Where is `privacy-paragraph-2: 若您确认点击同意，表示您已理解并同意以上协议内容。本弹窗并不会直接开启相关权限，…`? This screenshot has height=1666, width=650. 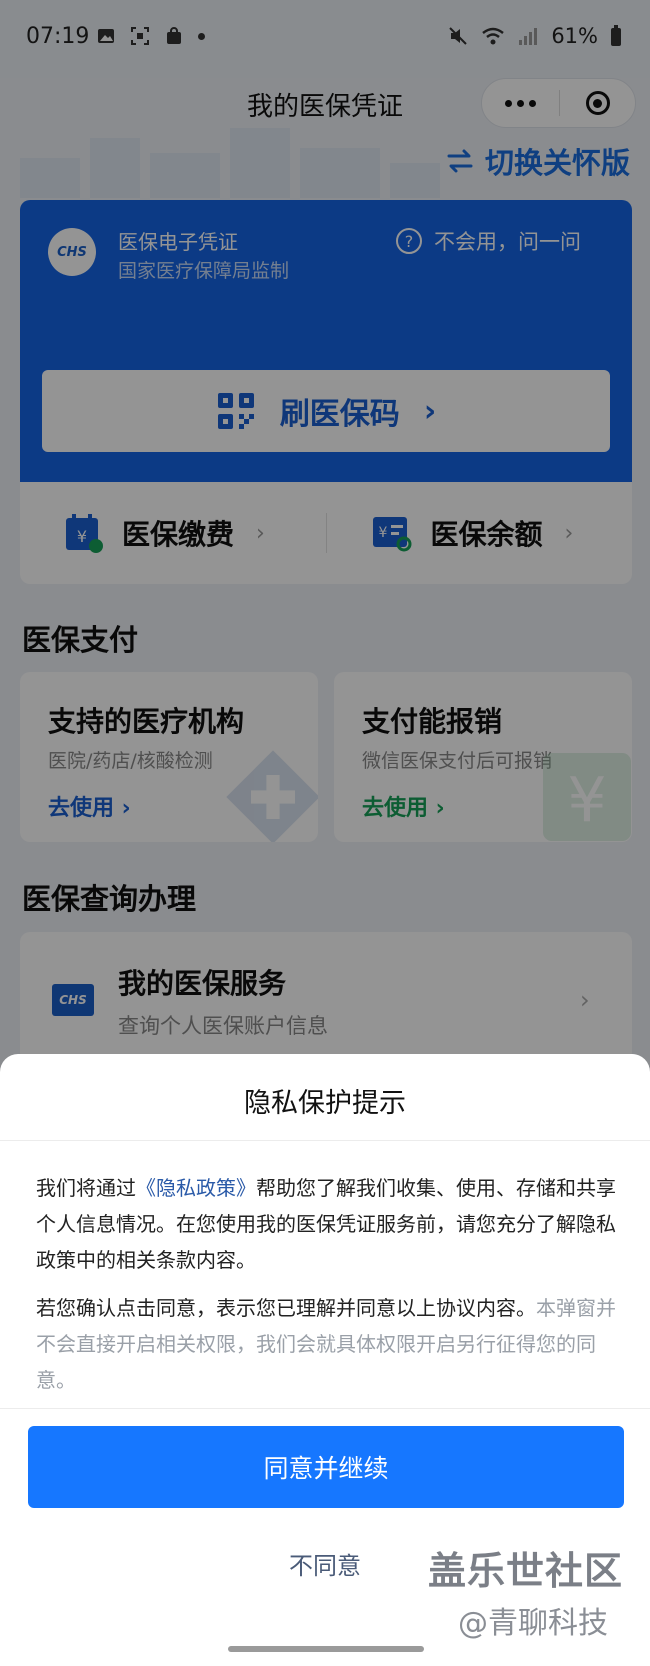
privacy-paragraph-2: 若您确认点击同意，表示您已理解并同意以上协议内容。本弹窗并不会直接开启相关权限，… is located at coordinates (330, 1344).